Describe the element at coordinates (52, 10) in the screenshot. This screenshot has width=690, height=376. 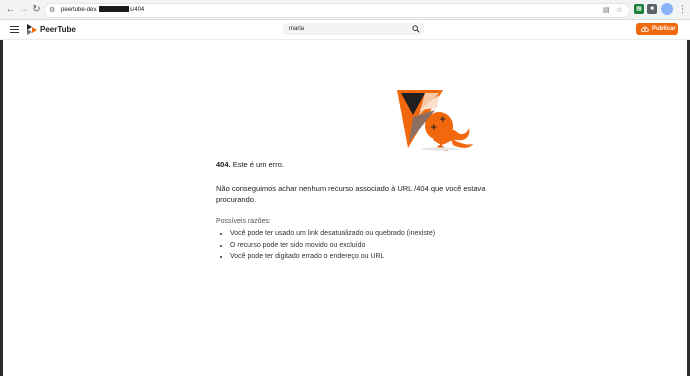
I see `site-info-icon: ⚙` at that location.